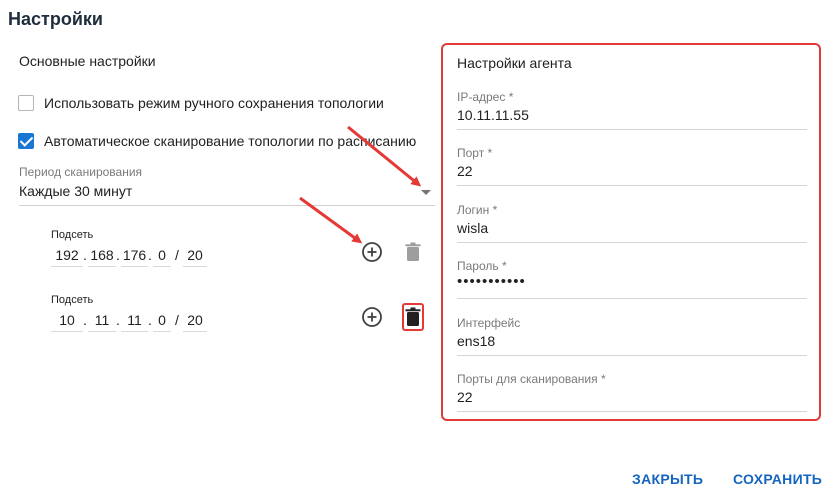 The image size is (832, 497). Describe the element at coordinates (475, 153) in the screenshot. I see `field-label: Порт *` at that location.